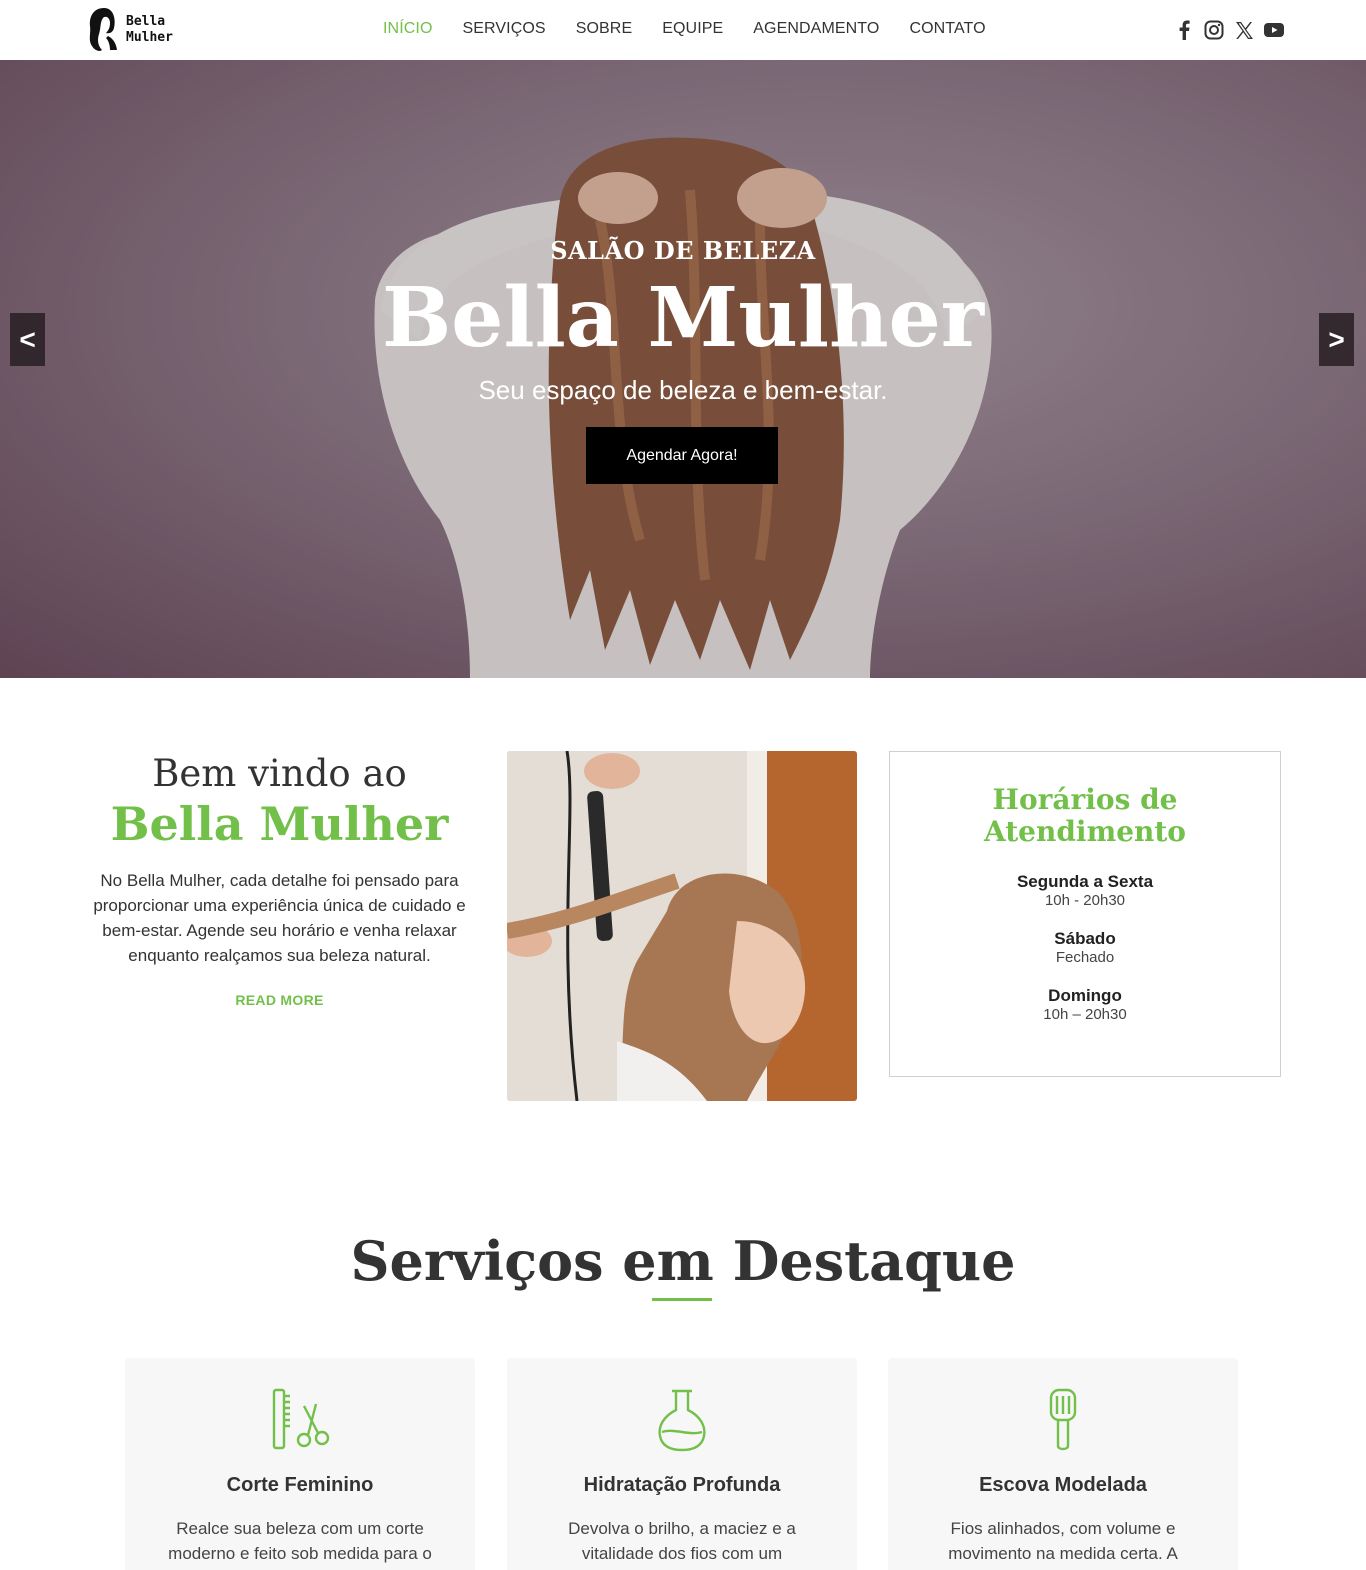  What do you see at coordinates (146, 21) in the screenshot?
I see `logo-line1: Bella` at bounding box center [146, 21].